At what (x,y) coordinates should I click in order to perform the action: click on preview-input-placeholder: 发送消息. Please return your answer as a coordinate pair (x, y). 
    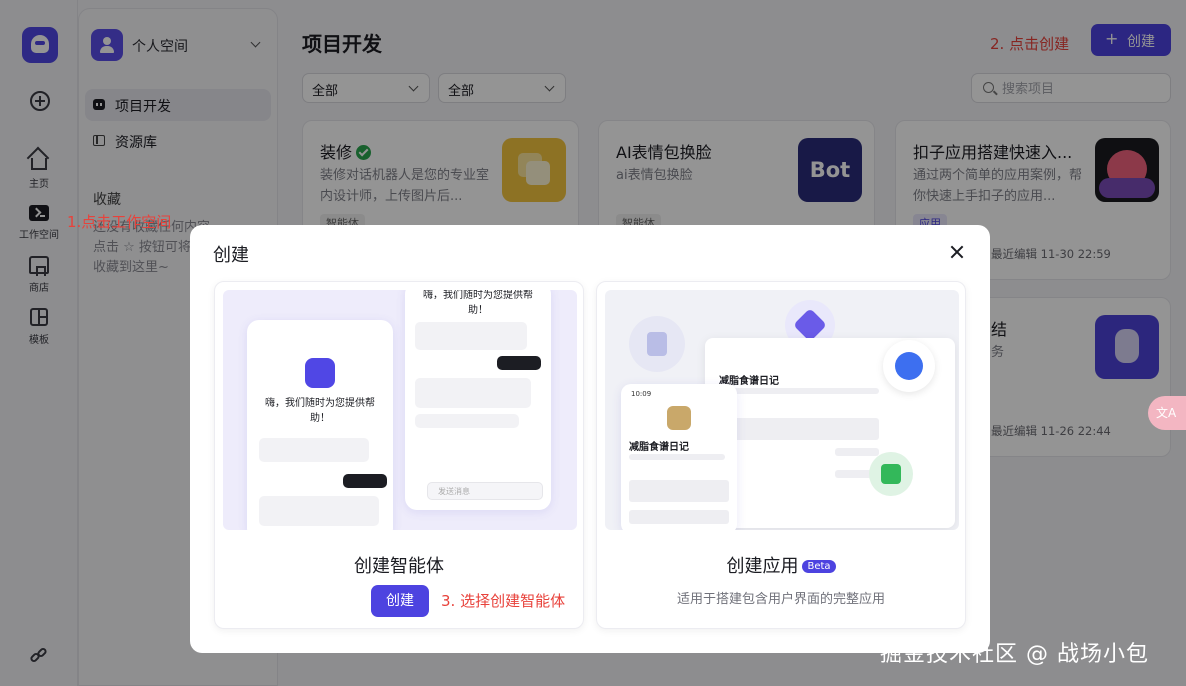
    Looking at the image, I should click on (454, 491).